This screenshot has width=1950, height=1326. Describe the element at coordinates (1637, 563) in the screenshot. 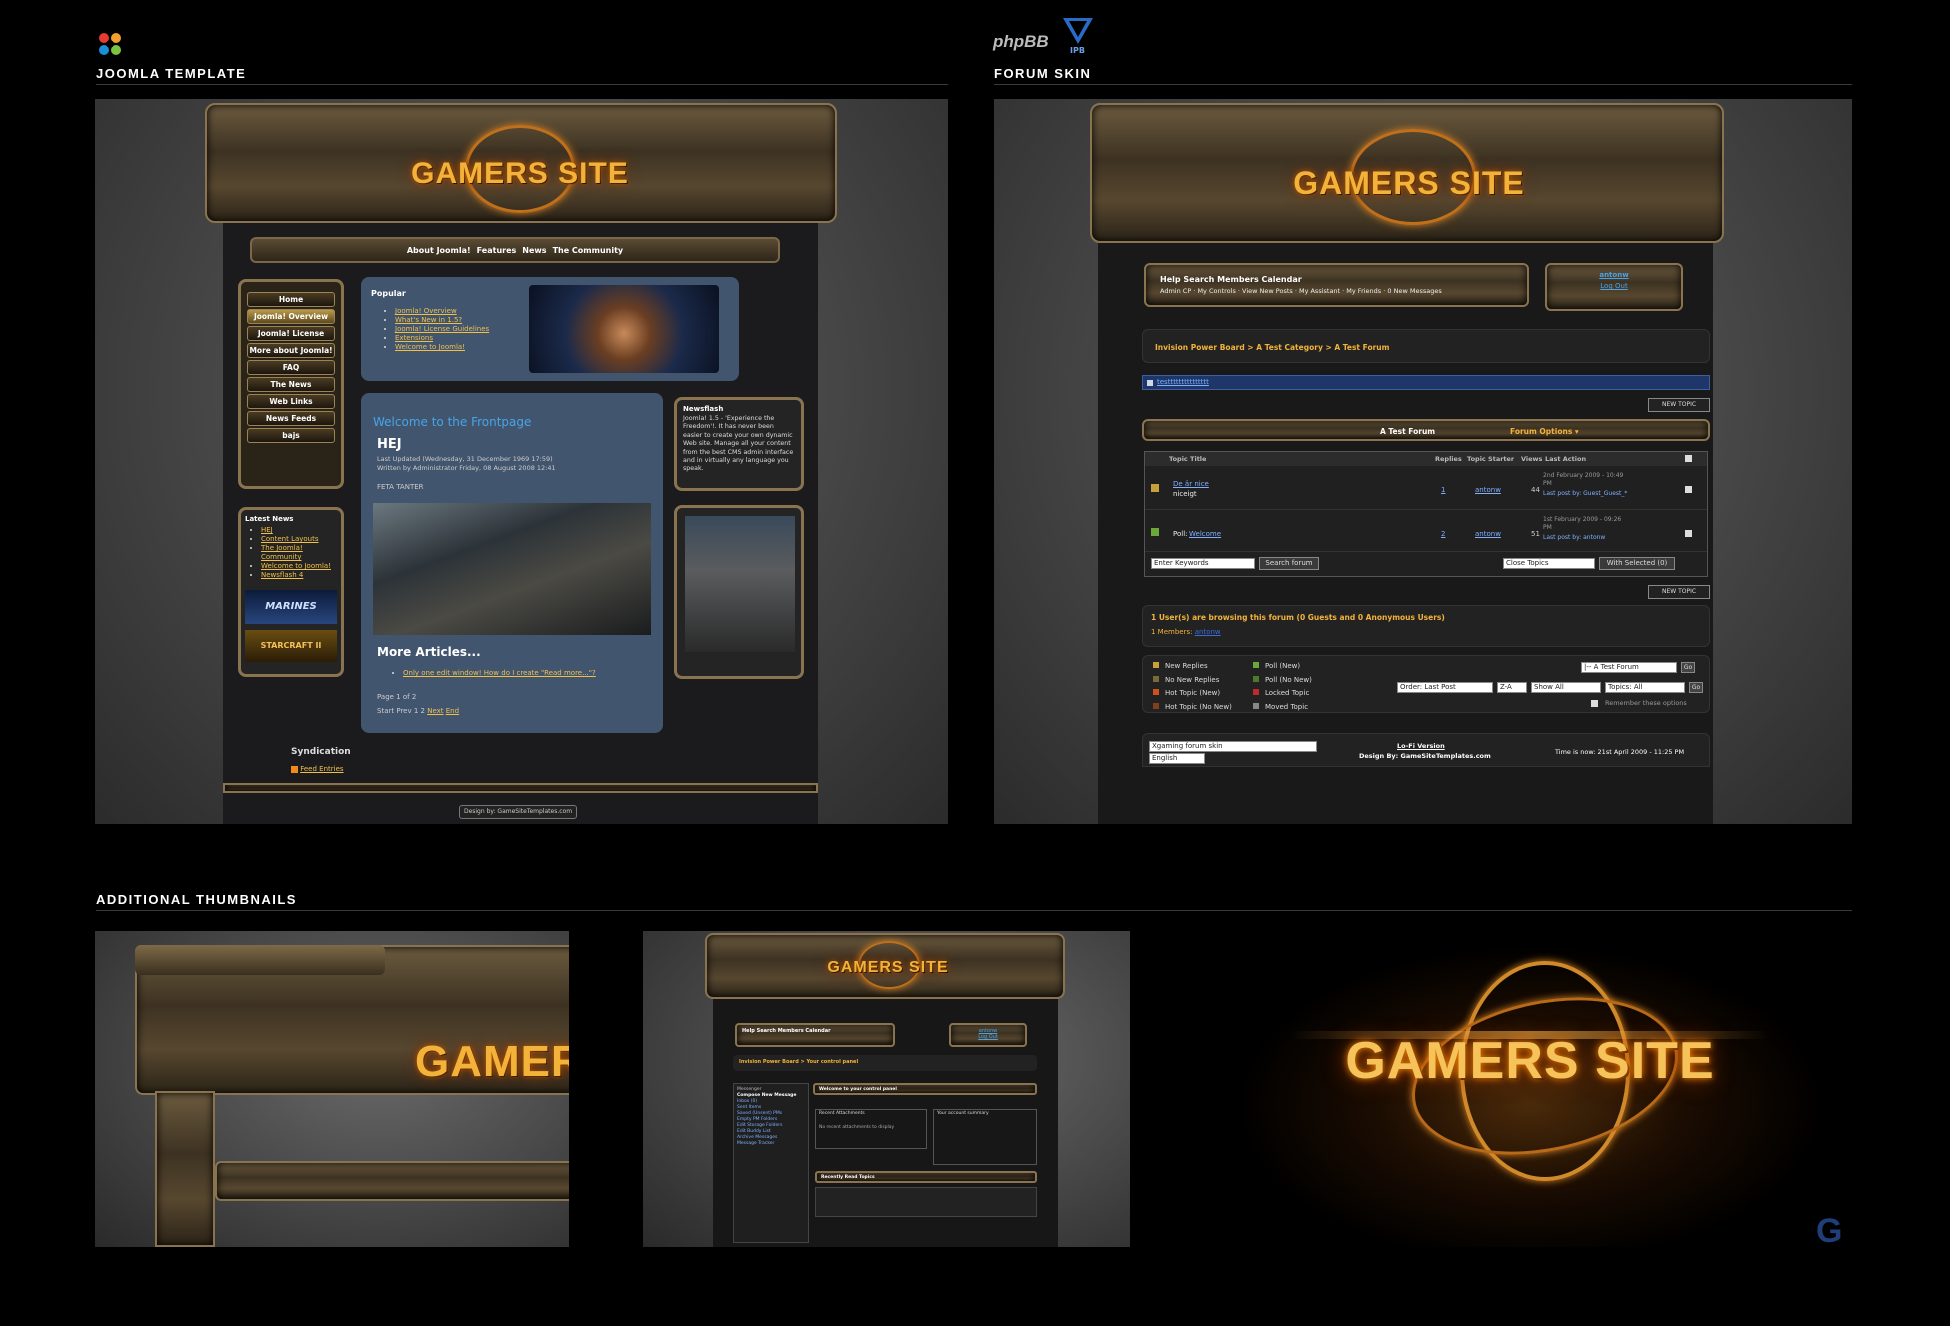

I see `with-selected-button: With Selected (0)` at that location.